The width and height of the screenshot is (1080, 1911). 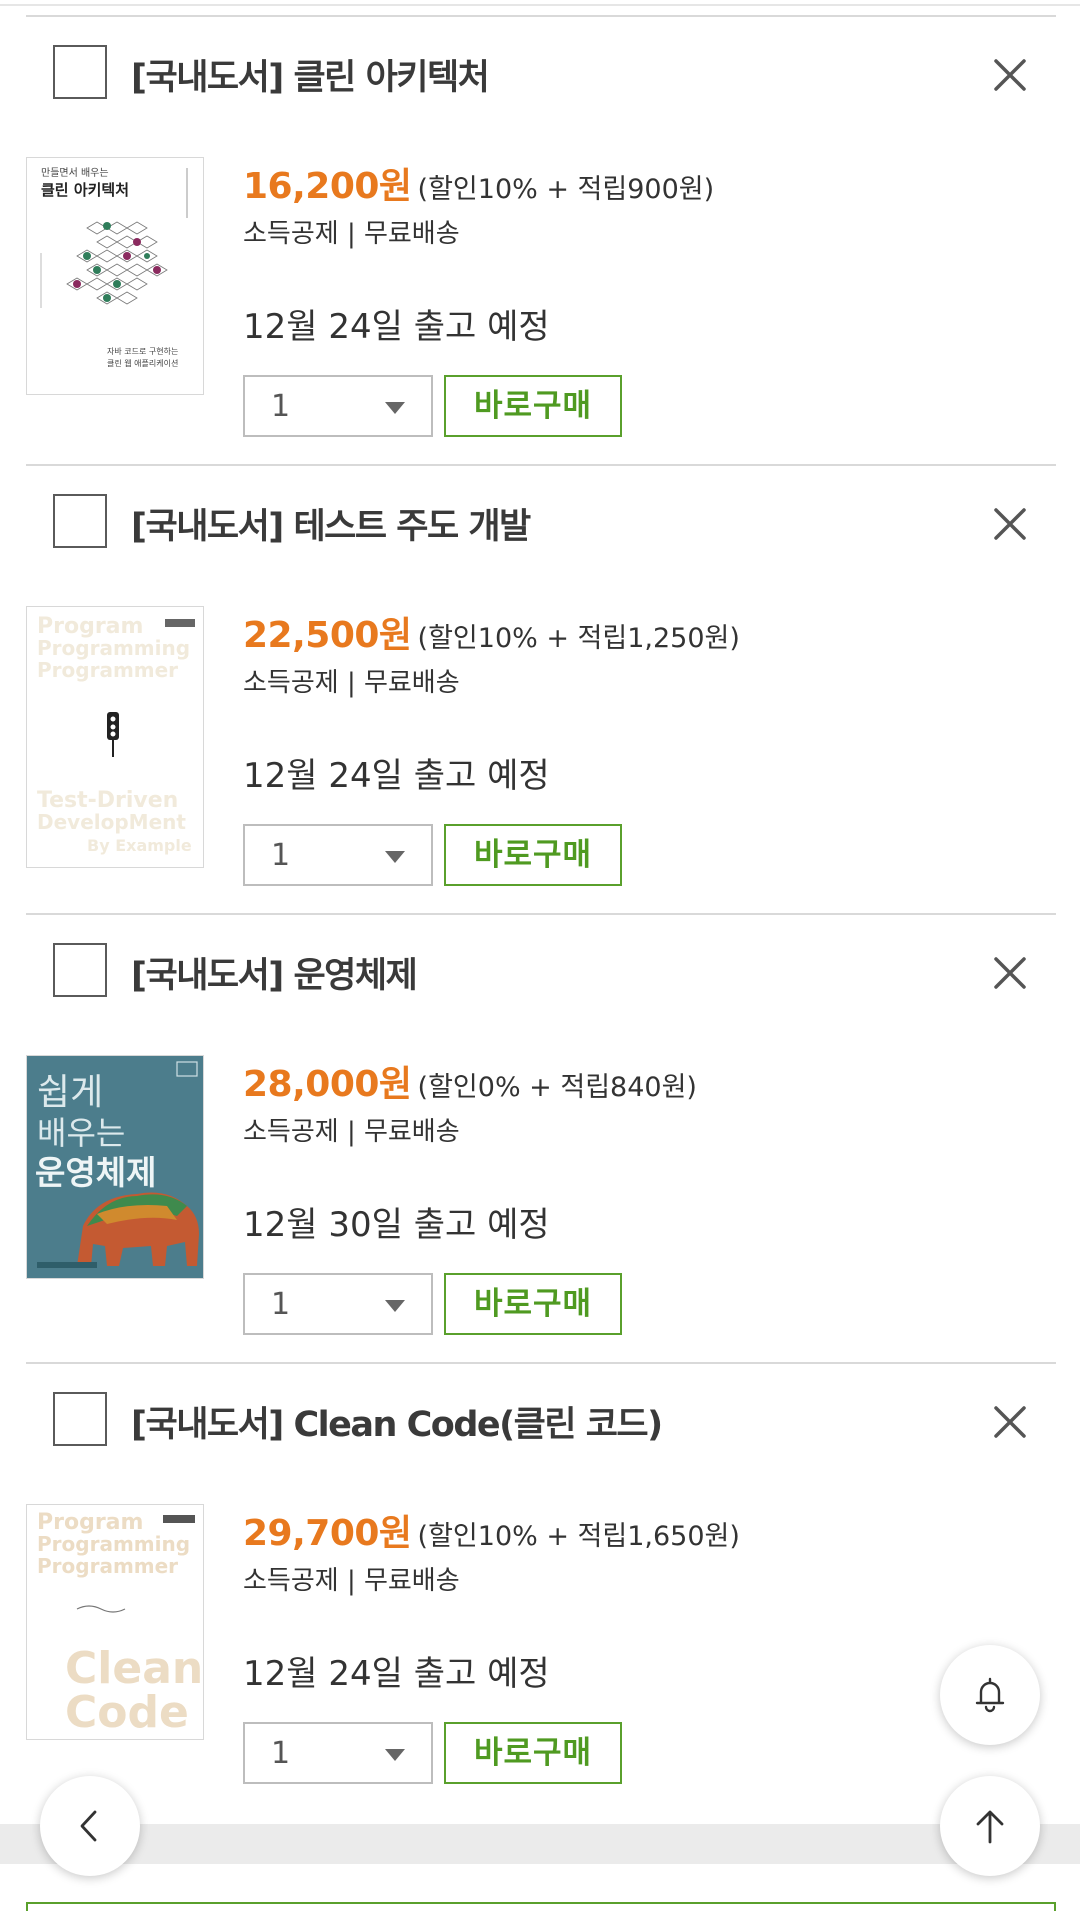 I want to click on cover-bottom-text: DevelopMent, so click(x=111, y=822).